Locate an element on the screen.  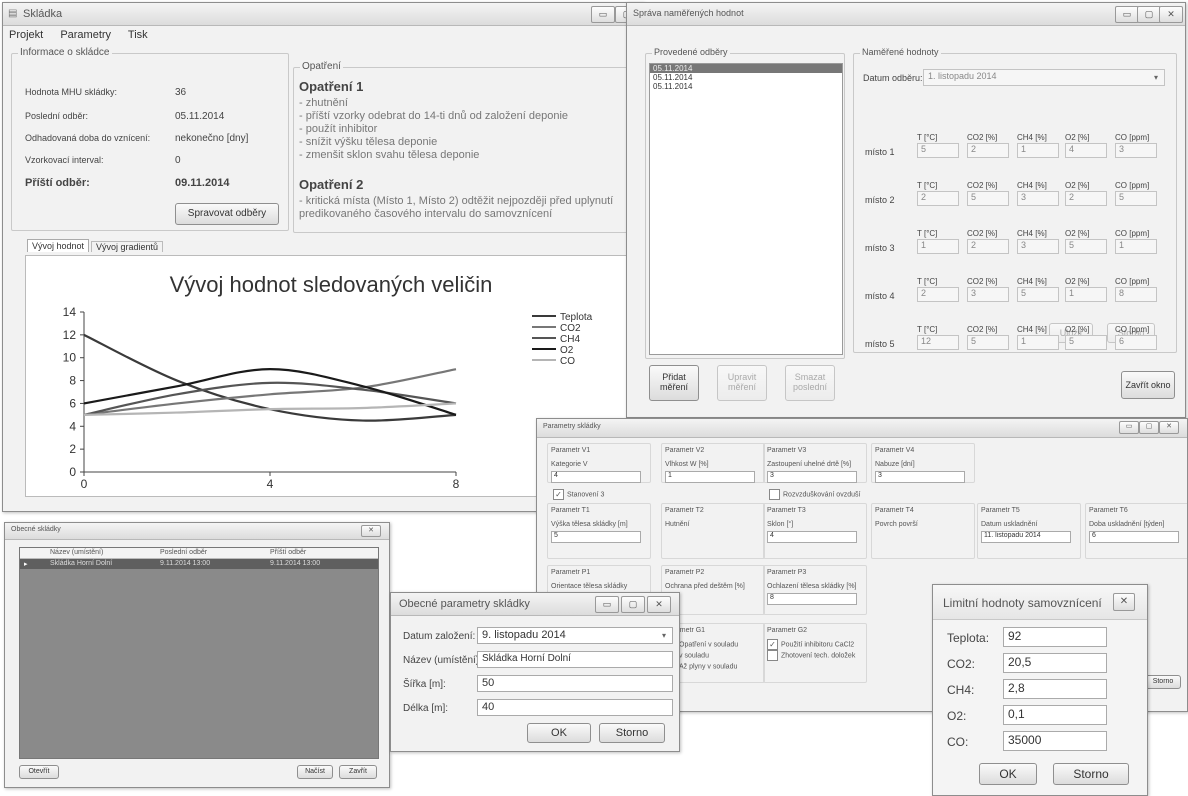
param-t4-title: Parametr T4 is located at coordinates (894, 510).